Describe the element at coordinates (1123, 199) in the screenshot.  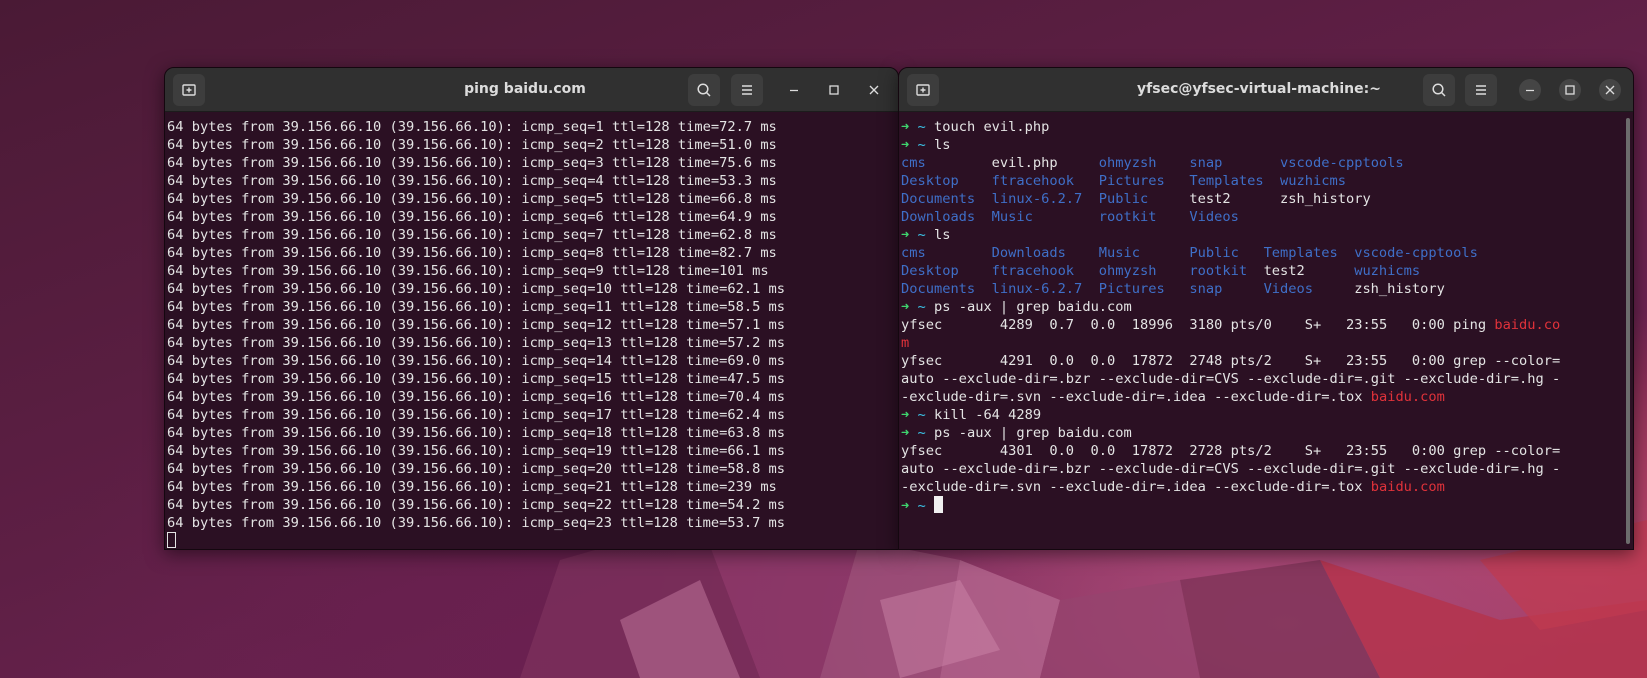
I see `ls-entry: Public` at that location.